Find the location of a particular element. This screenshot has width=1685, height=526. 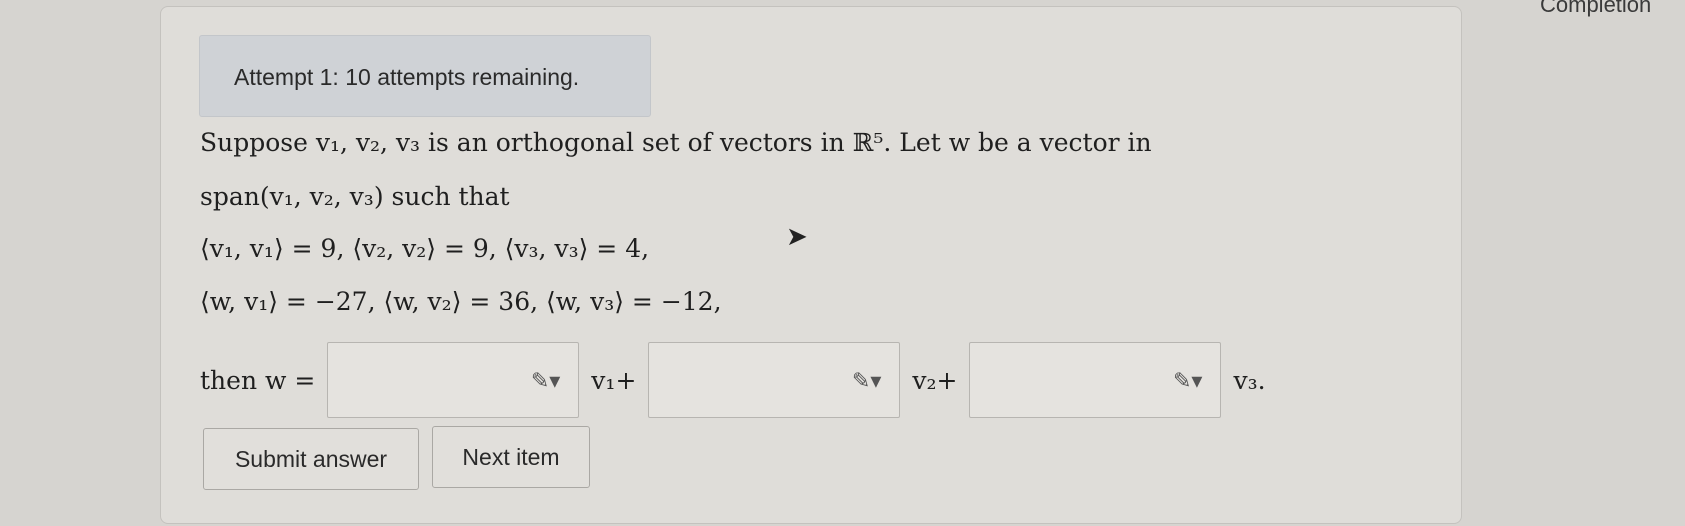

answer-row: then w = ✎▾ v₁+ ✎▾ v₂+ ✎▾ v₃. is located at coordinates (736, 380).